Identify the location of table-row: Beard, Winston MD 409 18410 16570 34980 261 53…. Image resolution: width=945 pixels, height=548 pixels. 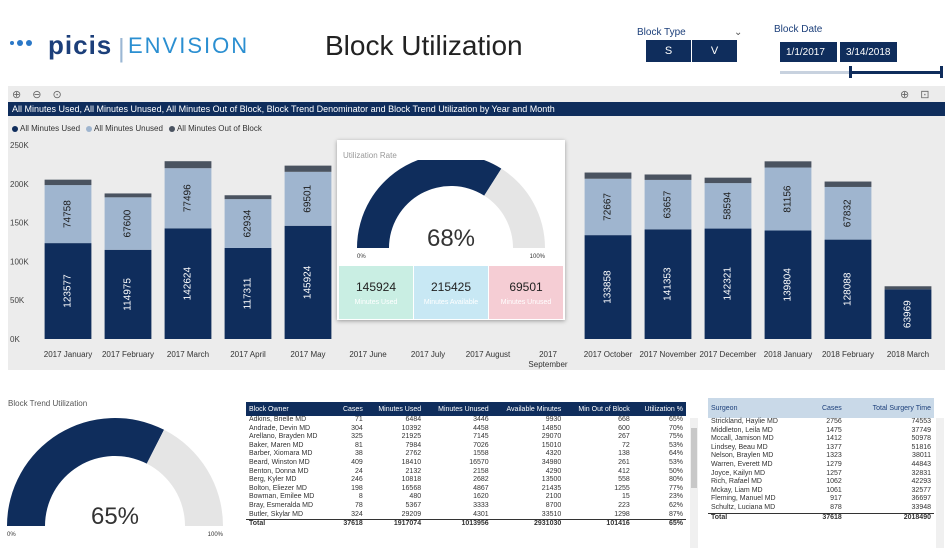
(466, 463).